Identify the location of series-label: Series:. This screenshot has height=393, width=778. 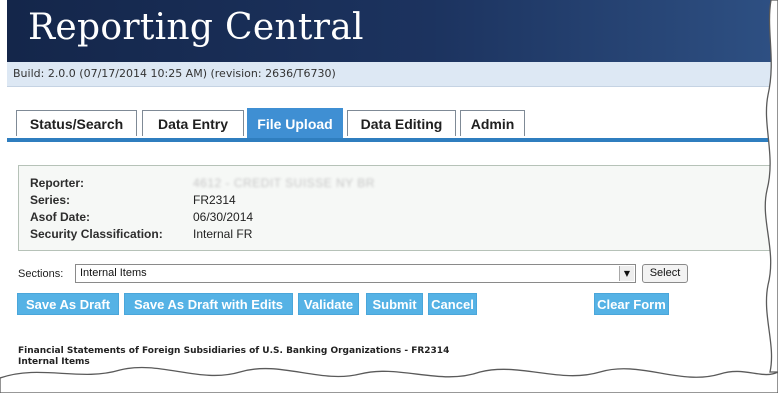
(50, 200).